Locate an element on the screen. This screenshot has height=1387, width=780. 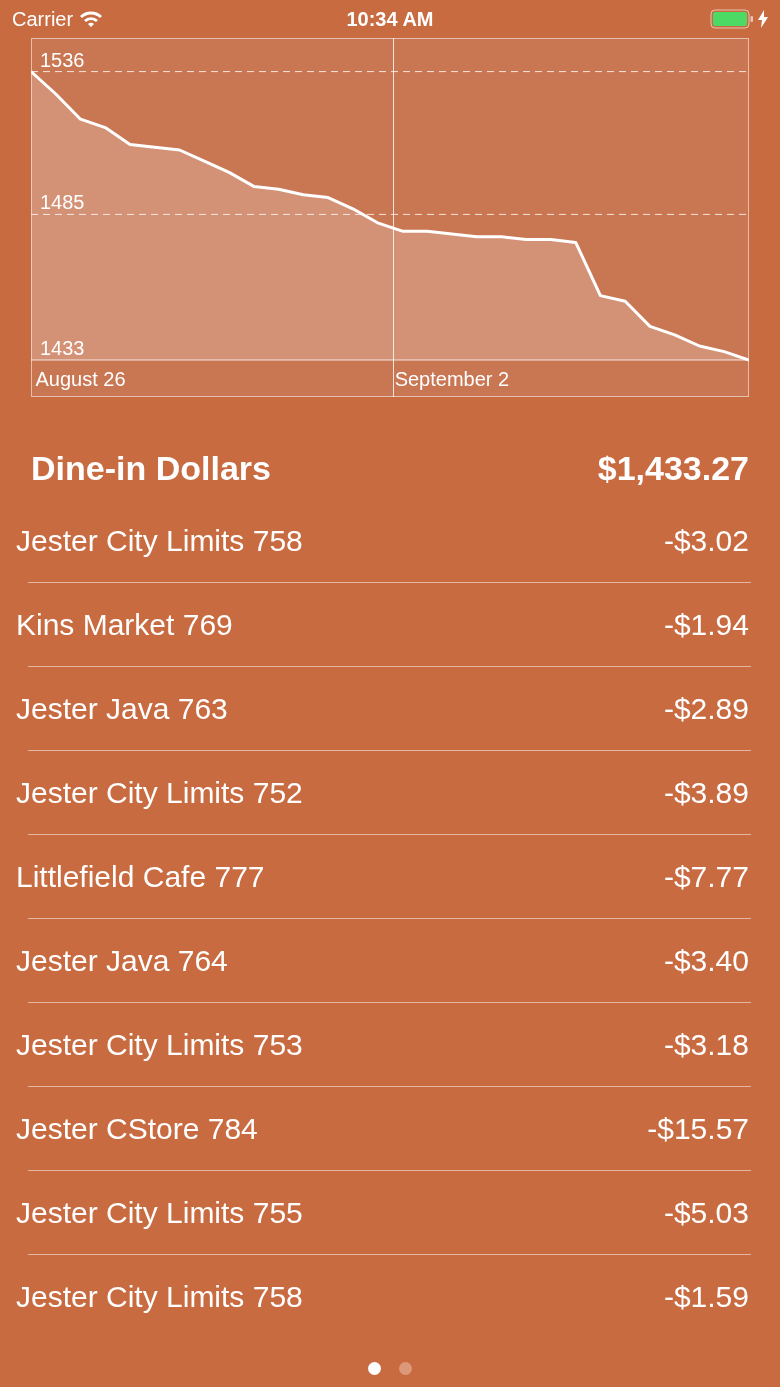
transaction-name: Jester CStore 784 is located at coordinates (137, 1129).